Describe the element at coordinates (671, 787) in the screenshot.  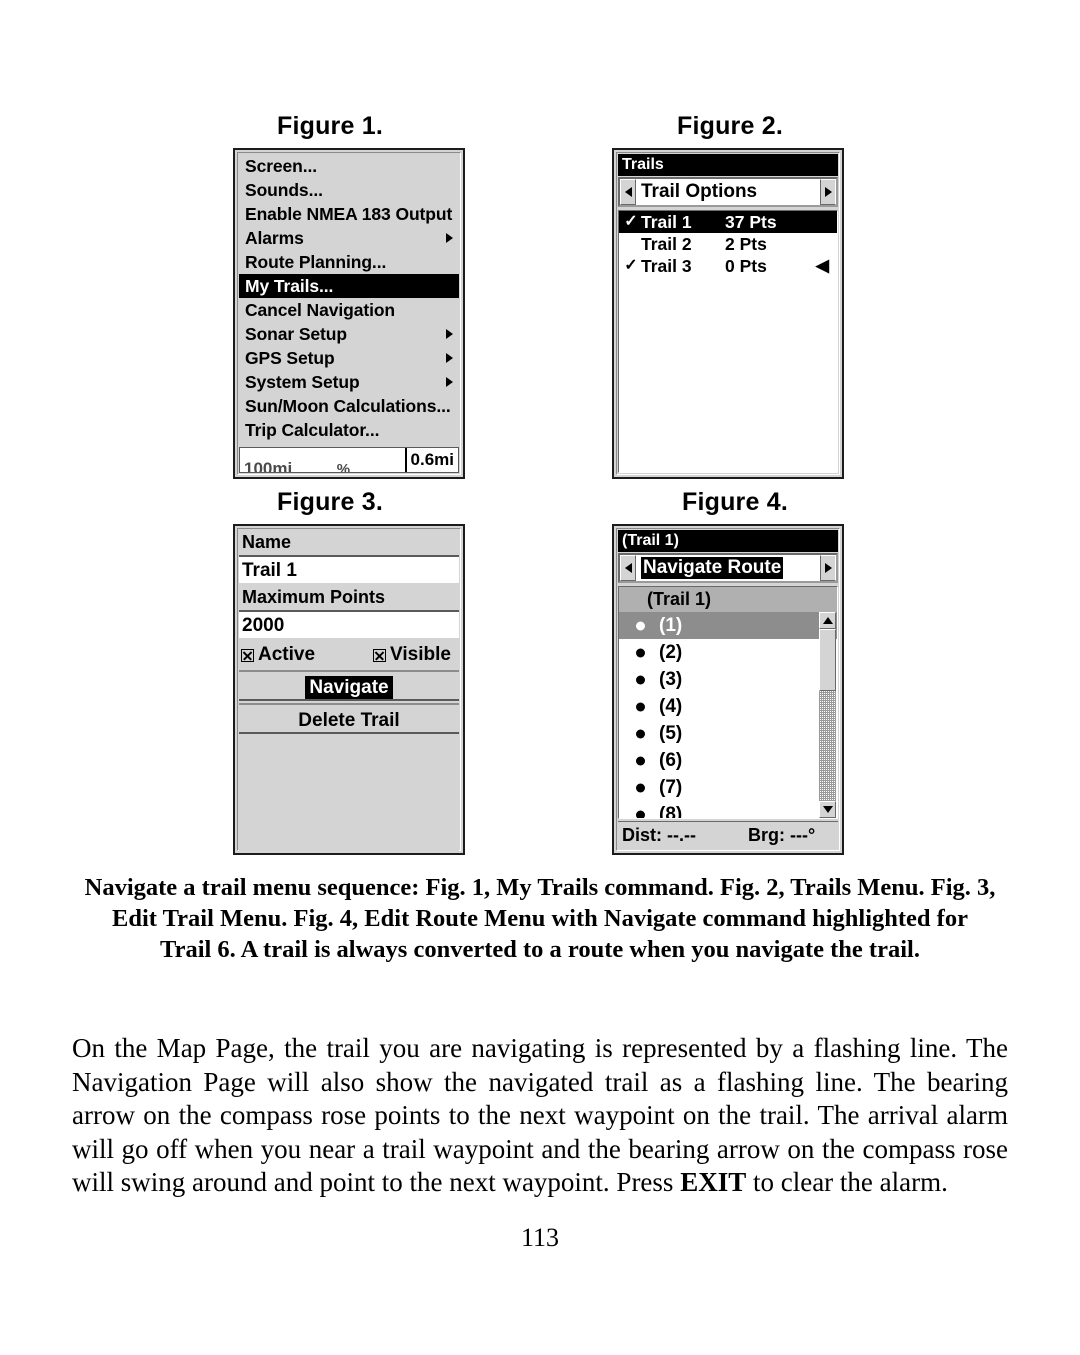
I see `waypoint-label: (7)` at that location.